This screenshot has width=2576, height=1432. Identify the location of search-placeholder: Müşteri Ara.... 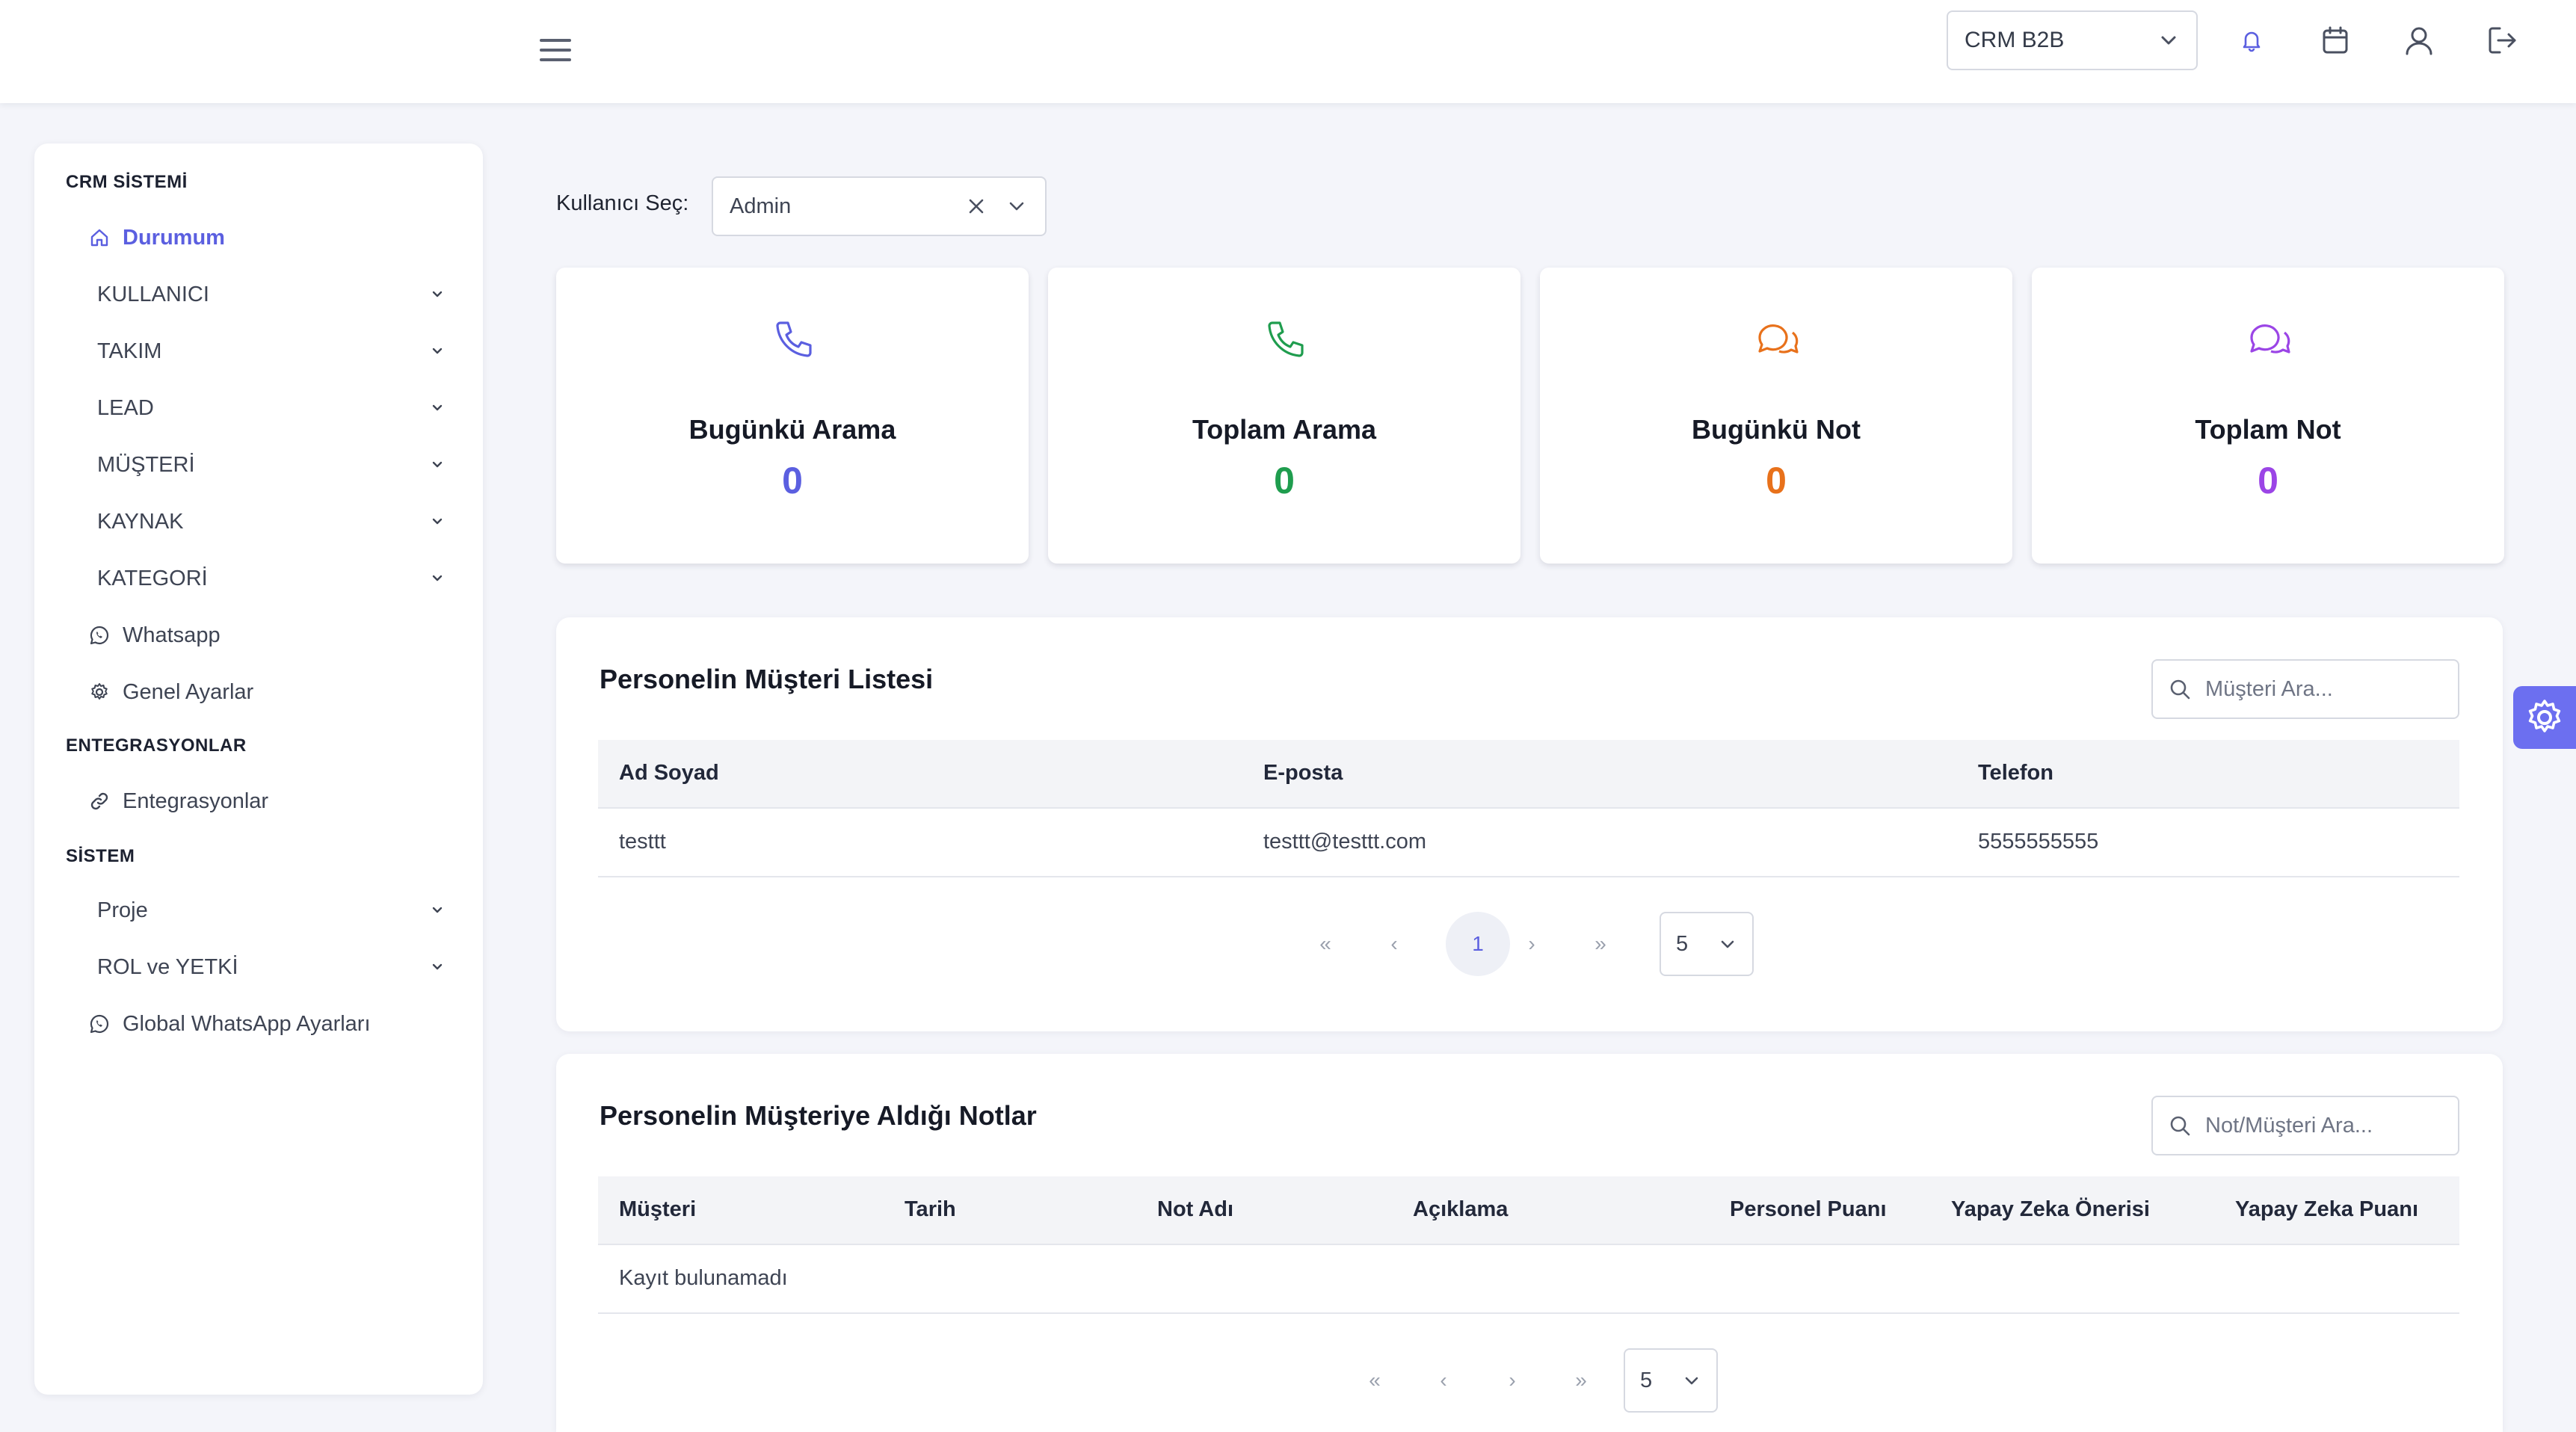
(2269, 688).